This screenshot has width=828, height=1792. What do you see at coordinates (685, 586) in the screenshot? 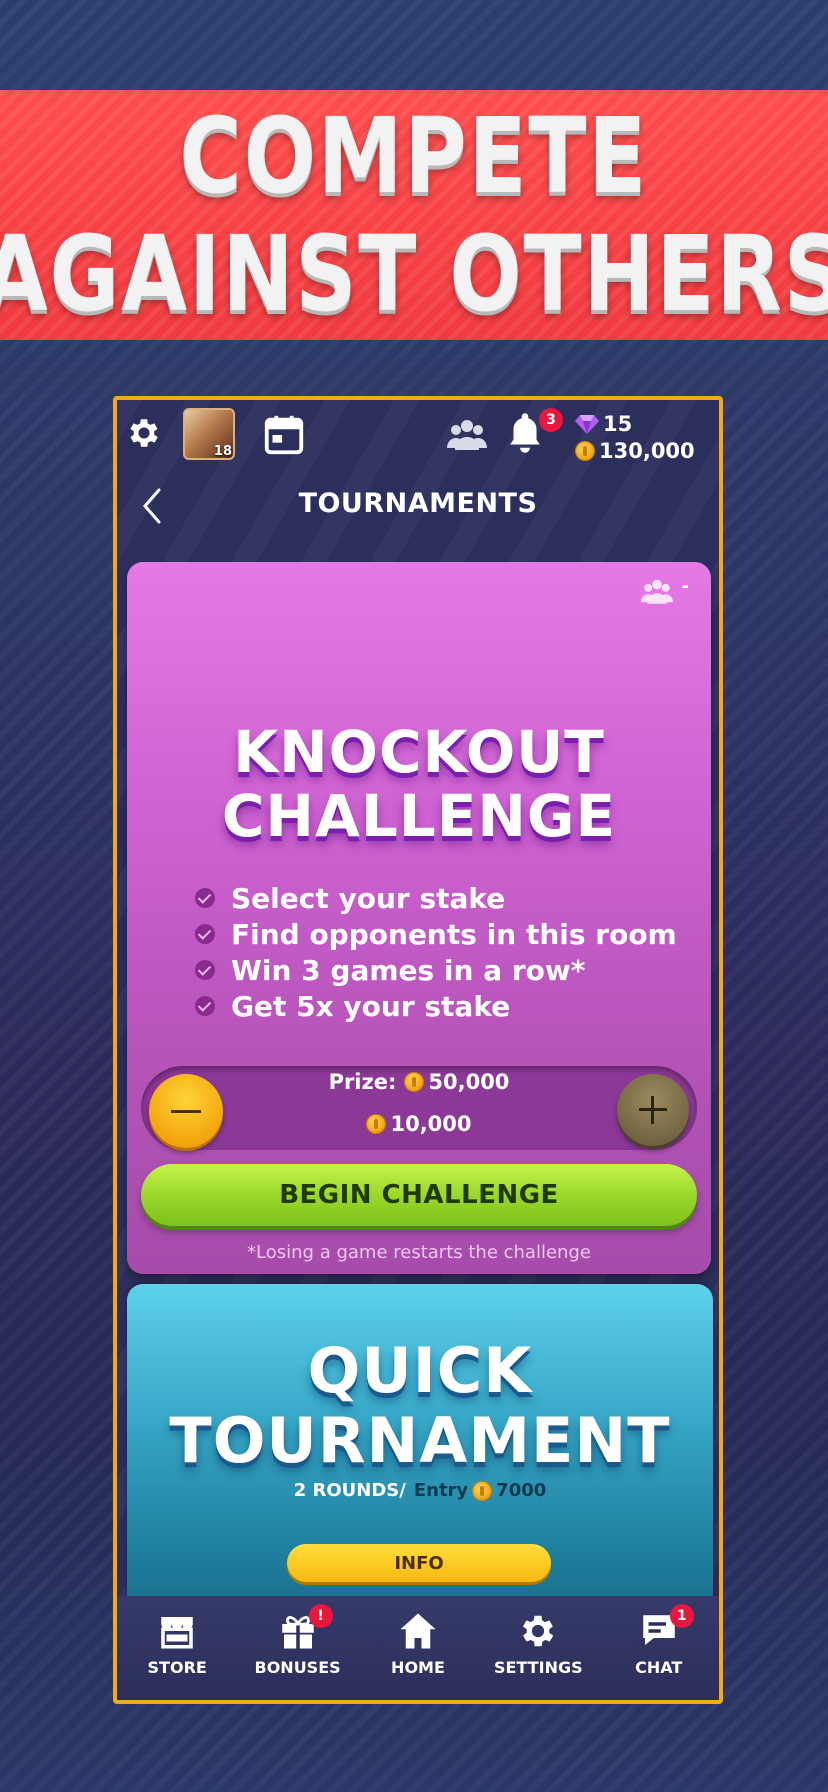
I see `players-count: -` at bounding box center [685, 586].